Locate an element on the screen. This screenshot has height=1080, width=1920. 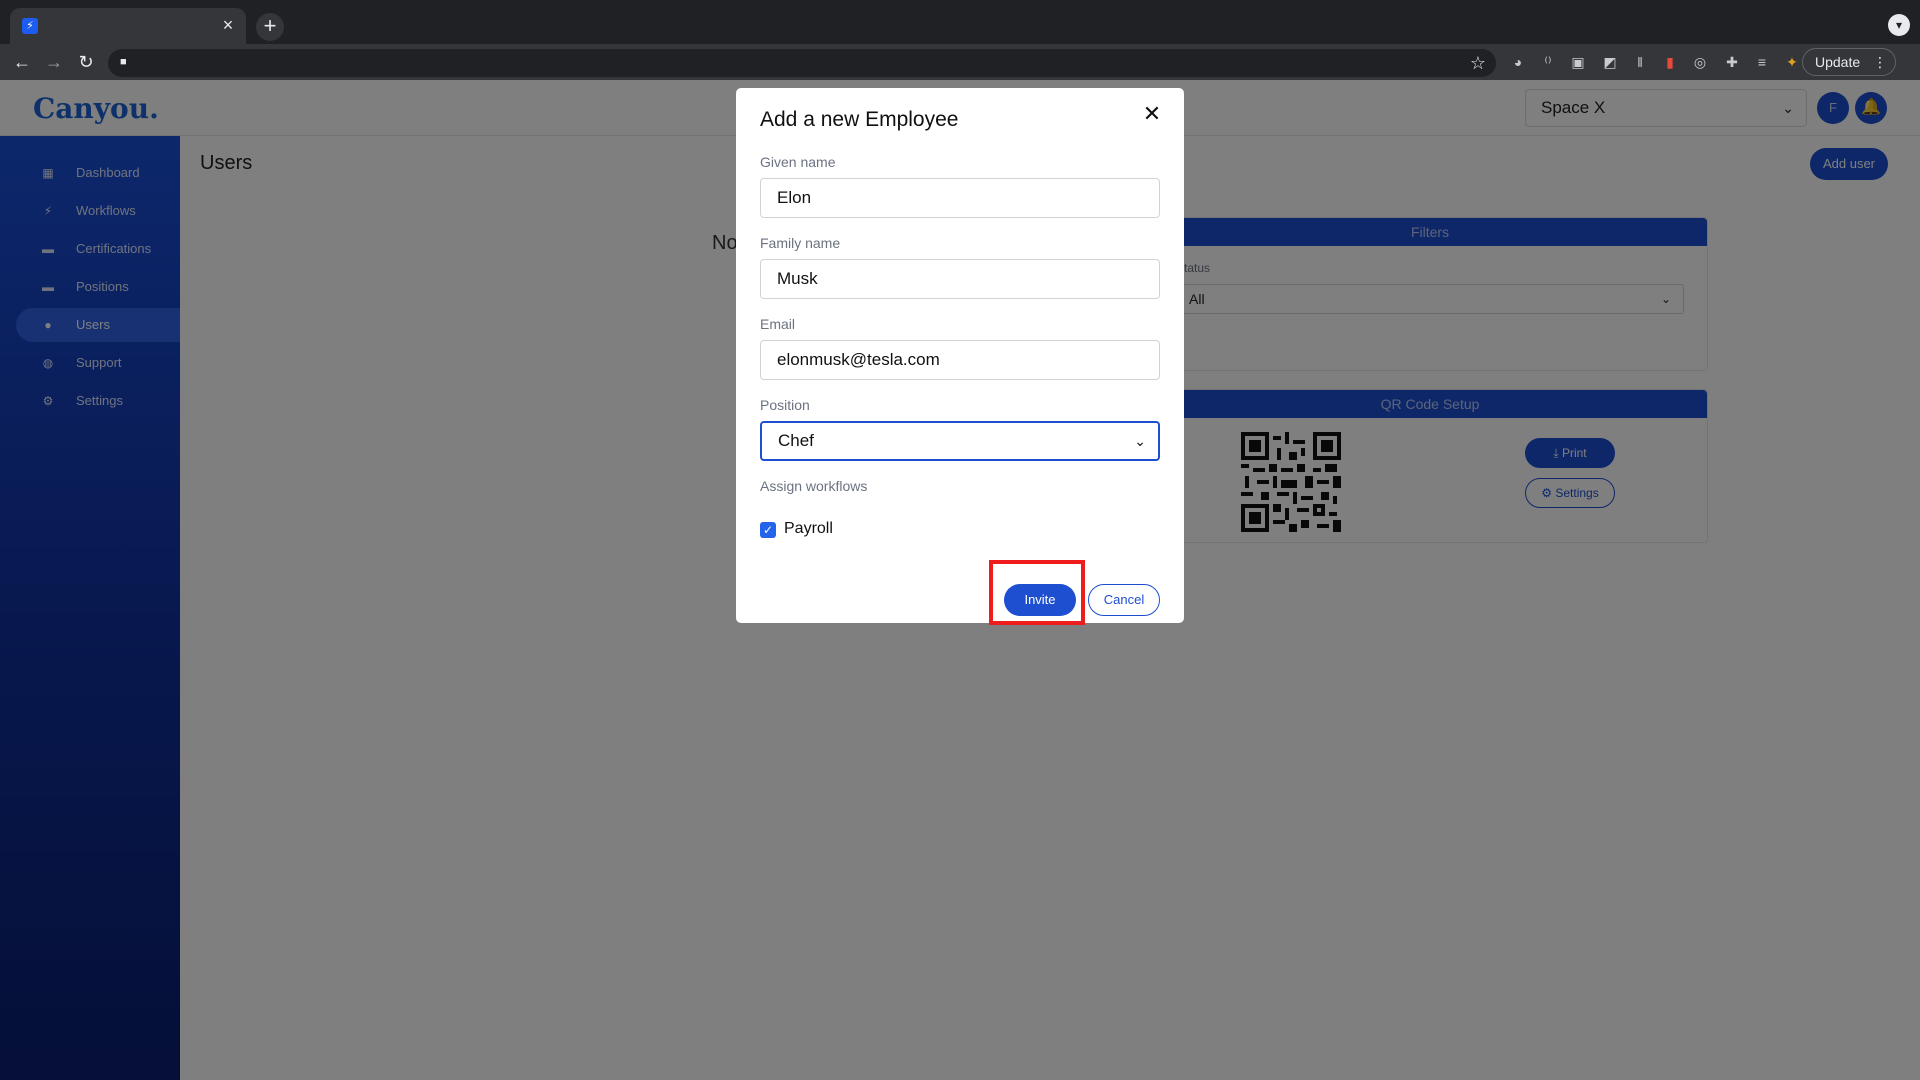
new-tab-button: + is located at coordinates (270, 27).